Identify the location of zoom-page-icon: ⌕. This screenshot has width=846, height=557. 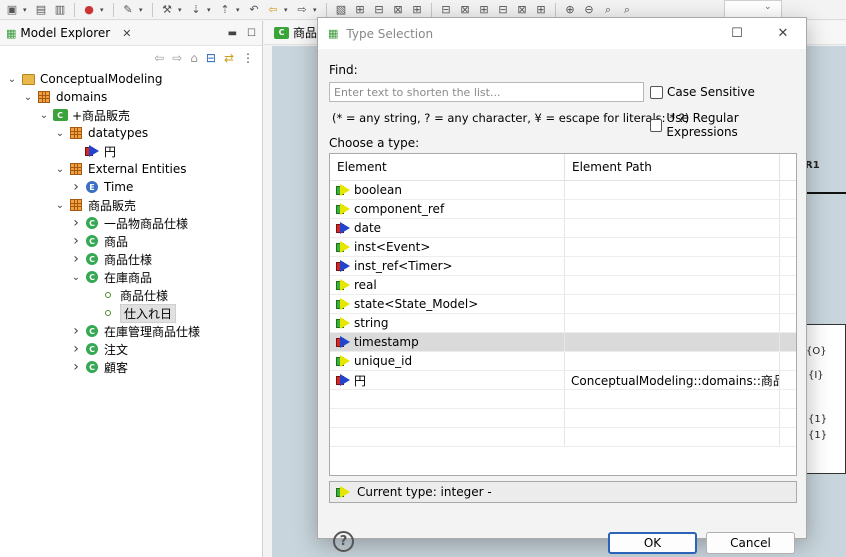
(608, 9).